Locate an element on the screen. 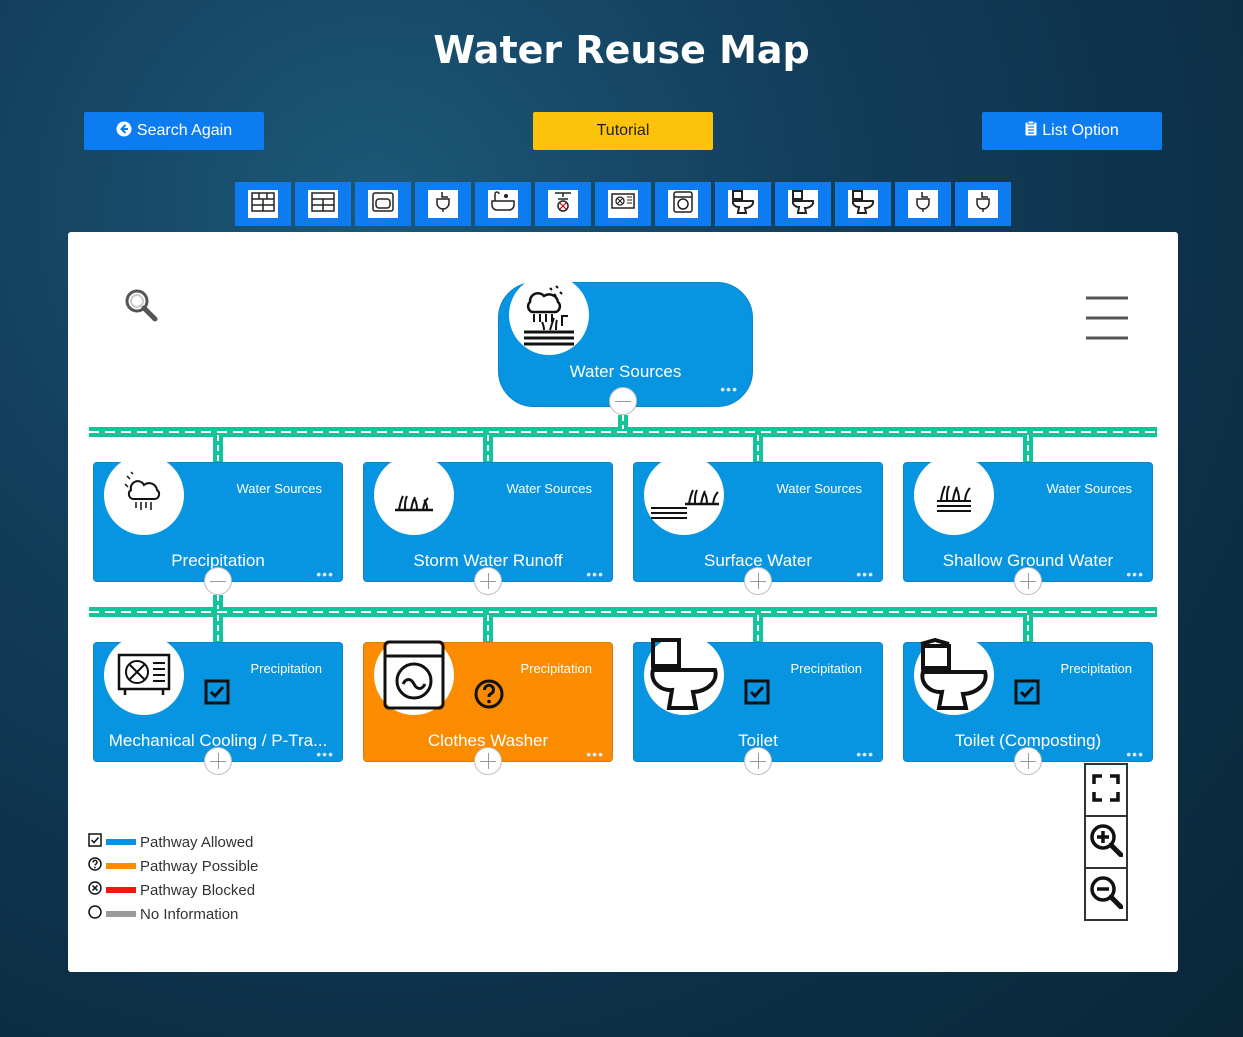 The width and height of the screenshot is (1243, 1037). bathtub-icon is located at coordinates (503, 204).